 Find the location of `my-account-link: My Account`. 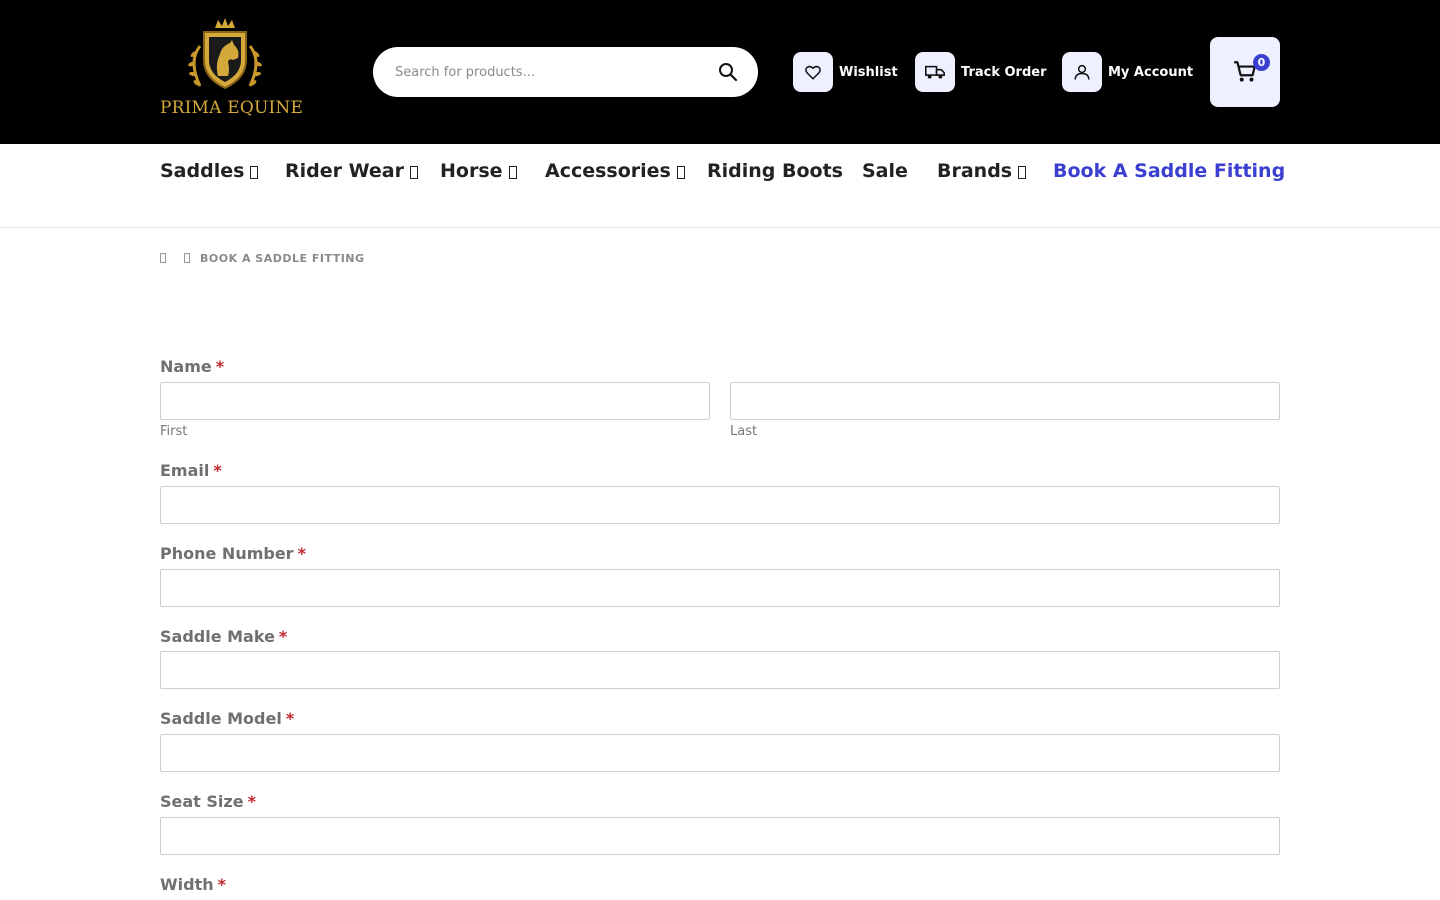

my-account-link: My Account is located at coordinates (1127, 72).